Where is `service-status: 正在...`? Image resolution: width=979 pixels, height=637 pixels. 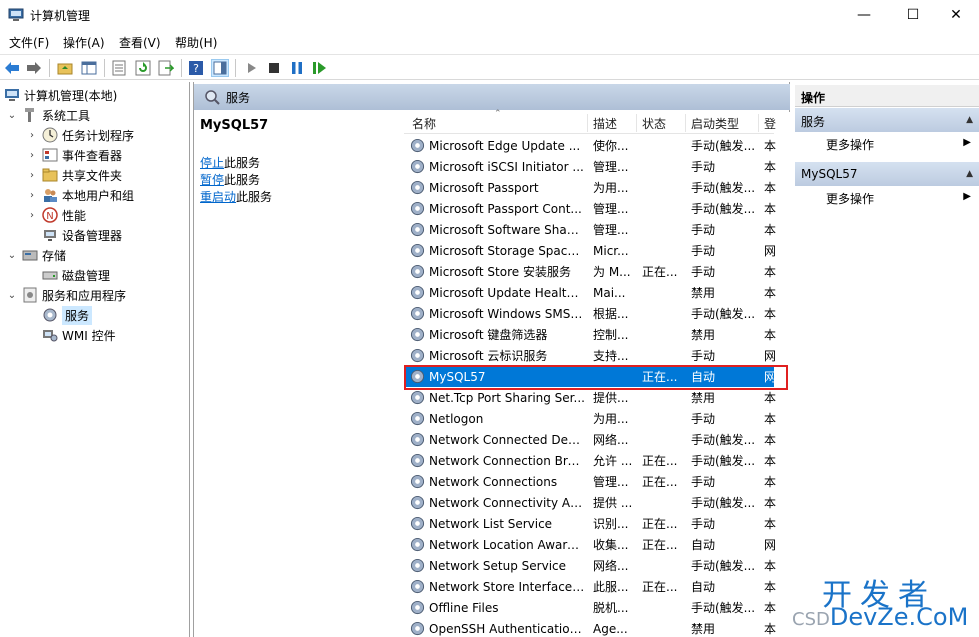
service-status: 正在... is located at coordinates (660, 482).